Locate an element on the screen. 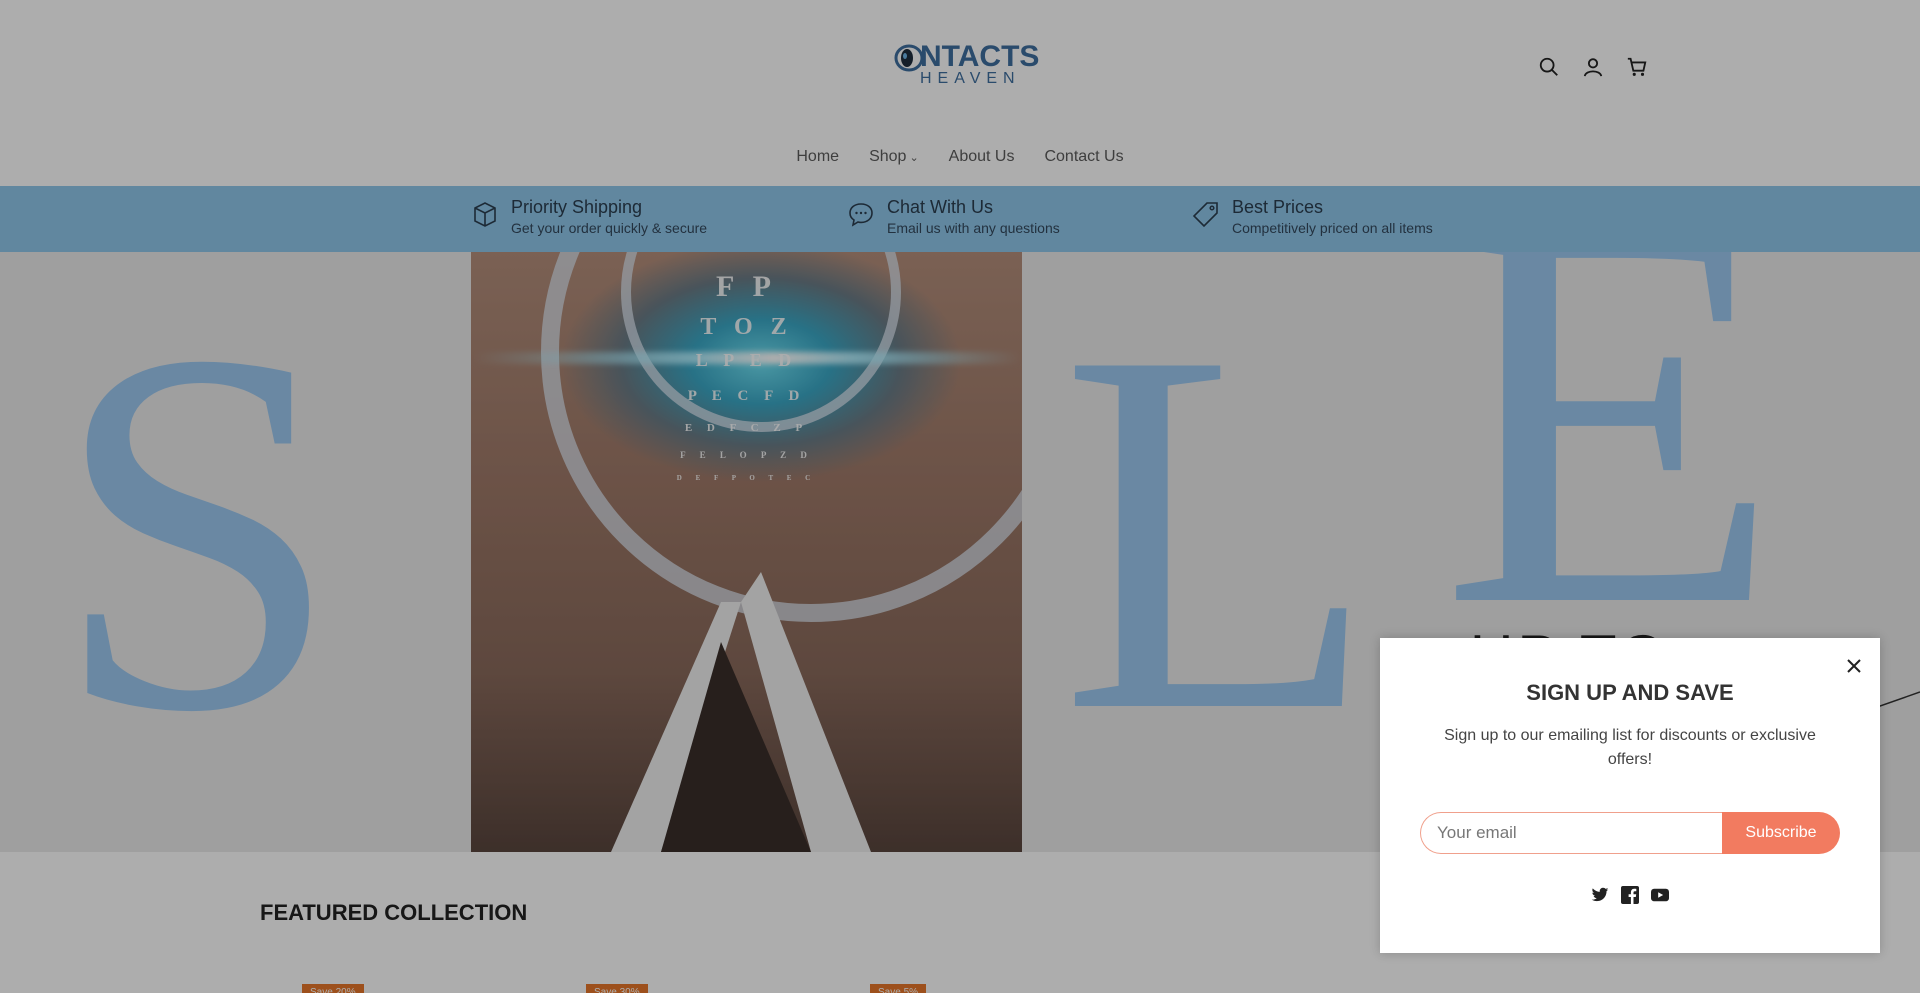  youtube-icon is located at coordinates (1660, 895).